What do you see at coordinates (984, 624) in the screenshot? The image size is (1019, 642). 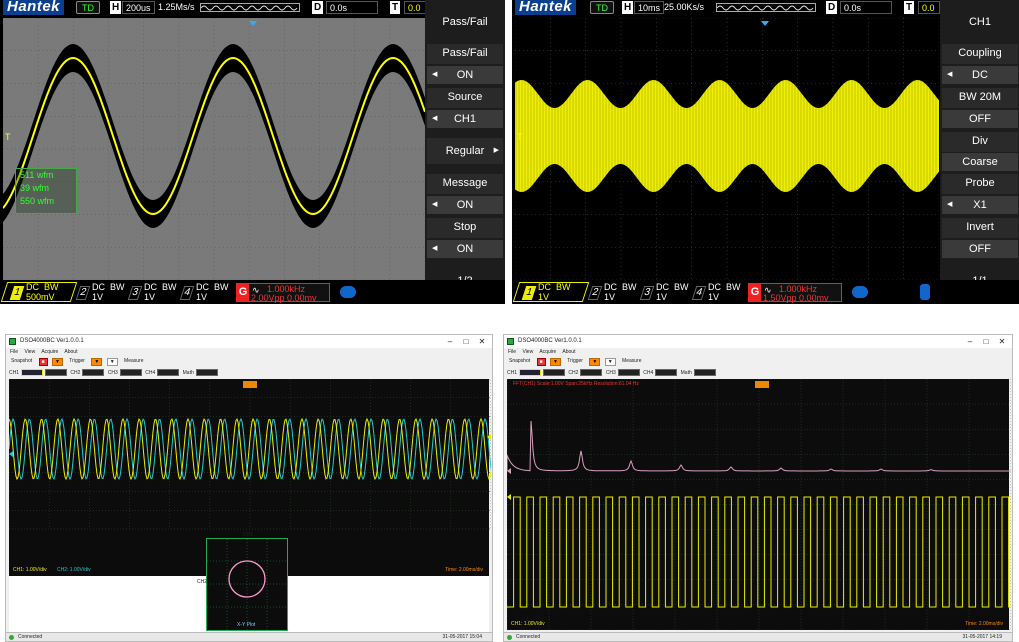 I see `time-readout: Time: 2.00ms/div` at bounding box center [984, 624].